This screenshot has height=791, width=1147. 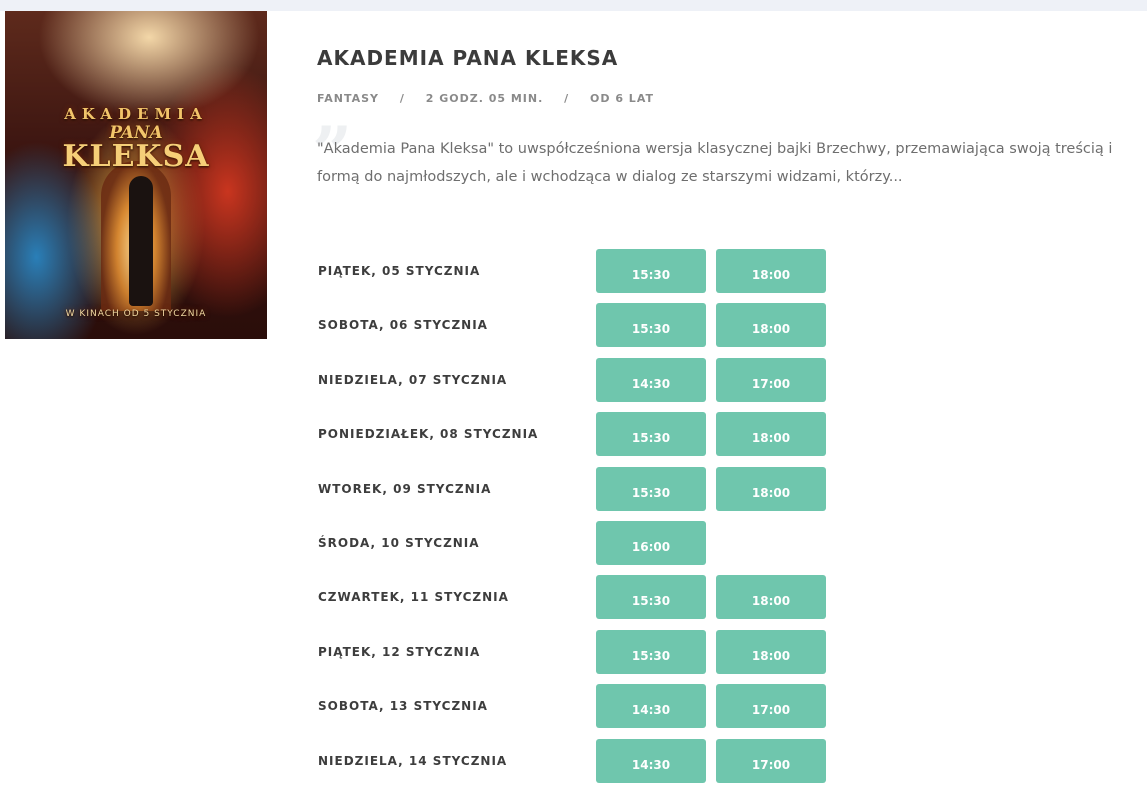 I want to click on showtime-row: PONIEDZIAŁEK, 08 STYCZNIA 15:30 18:00, so click(x=573, y=434).